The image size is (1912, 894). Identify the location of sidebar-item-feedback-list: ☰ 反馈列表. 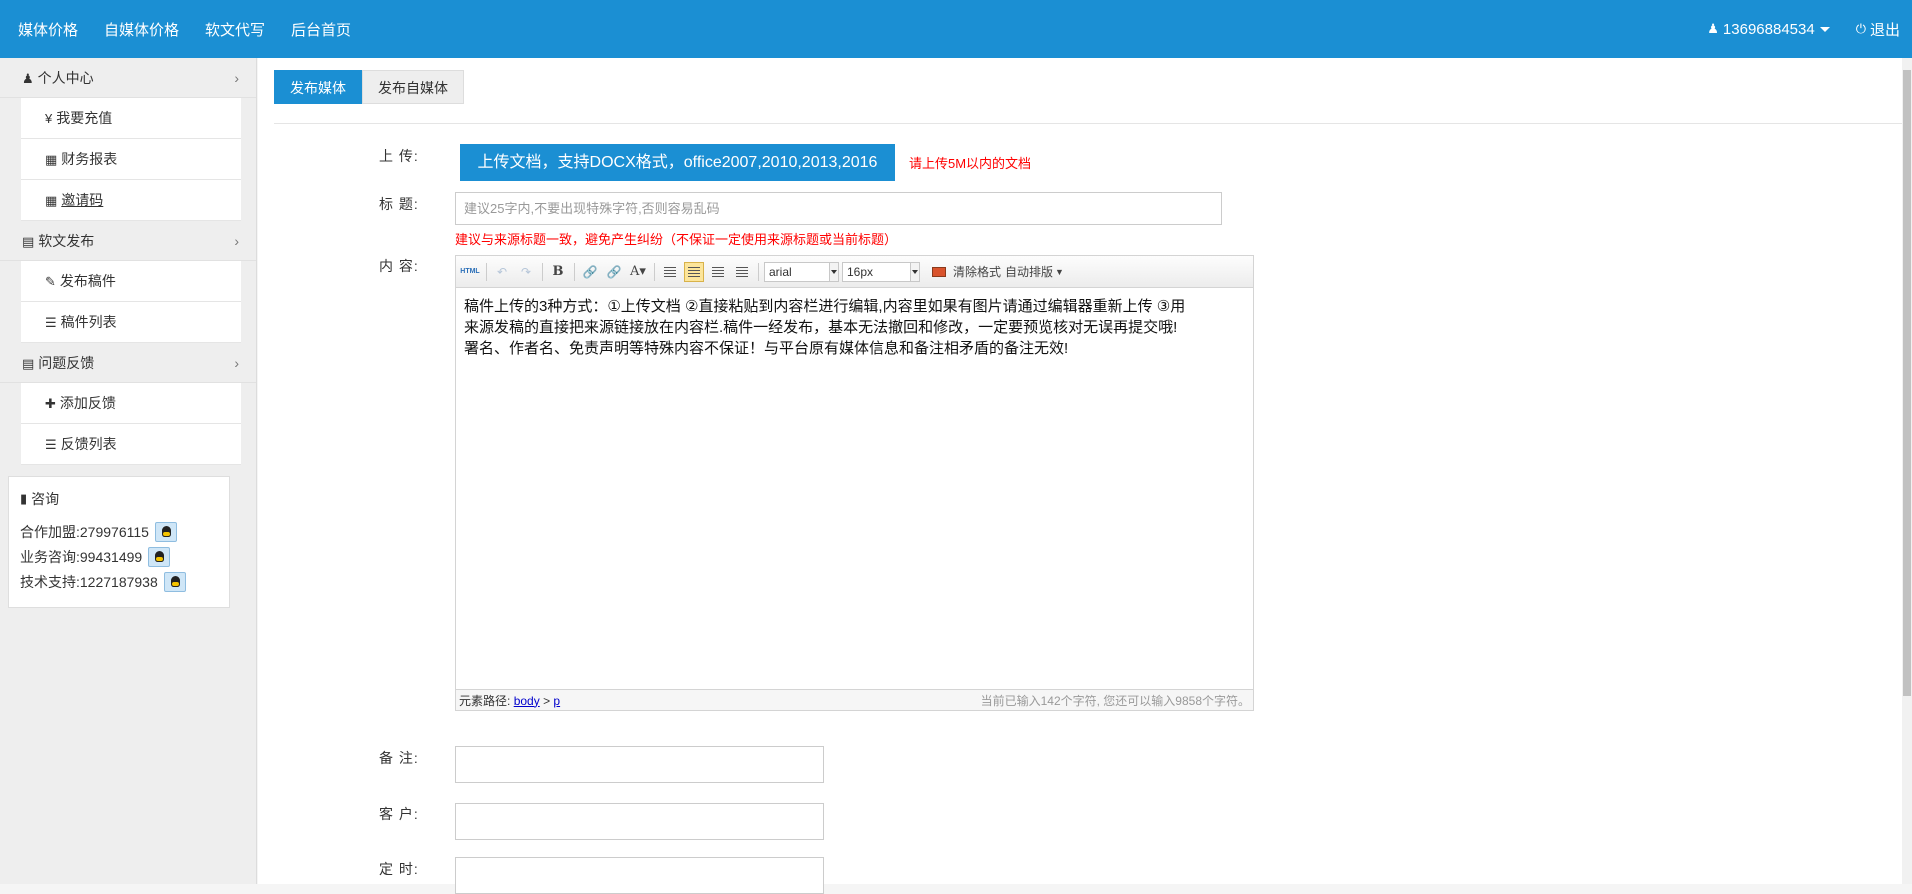
(131, 444).